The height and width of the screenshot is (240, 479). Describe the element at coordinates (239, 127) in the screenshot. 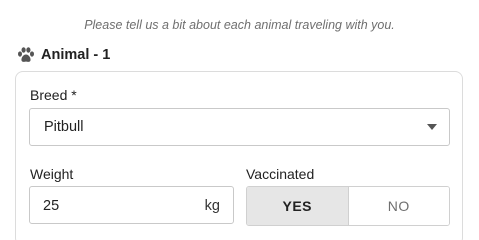

I see `breed-select: Pitbull` at that location.